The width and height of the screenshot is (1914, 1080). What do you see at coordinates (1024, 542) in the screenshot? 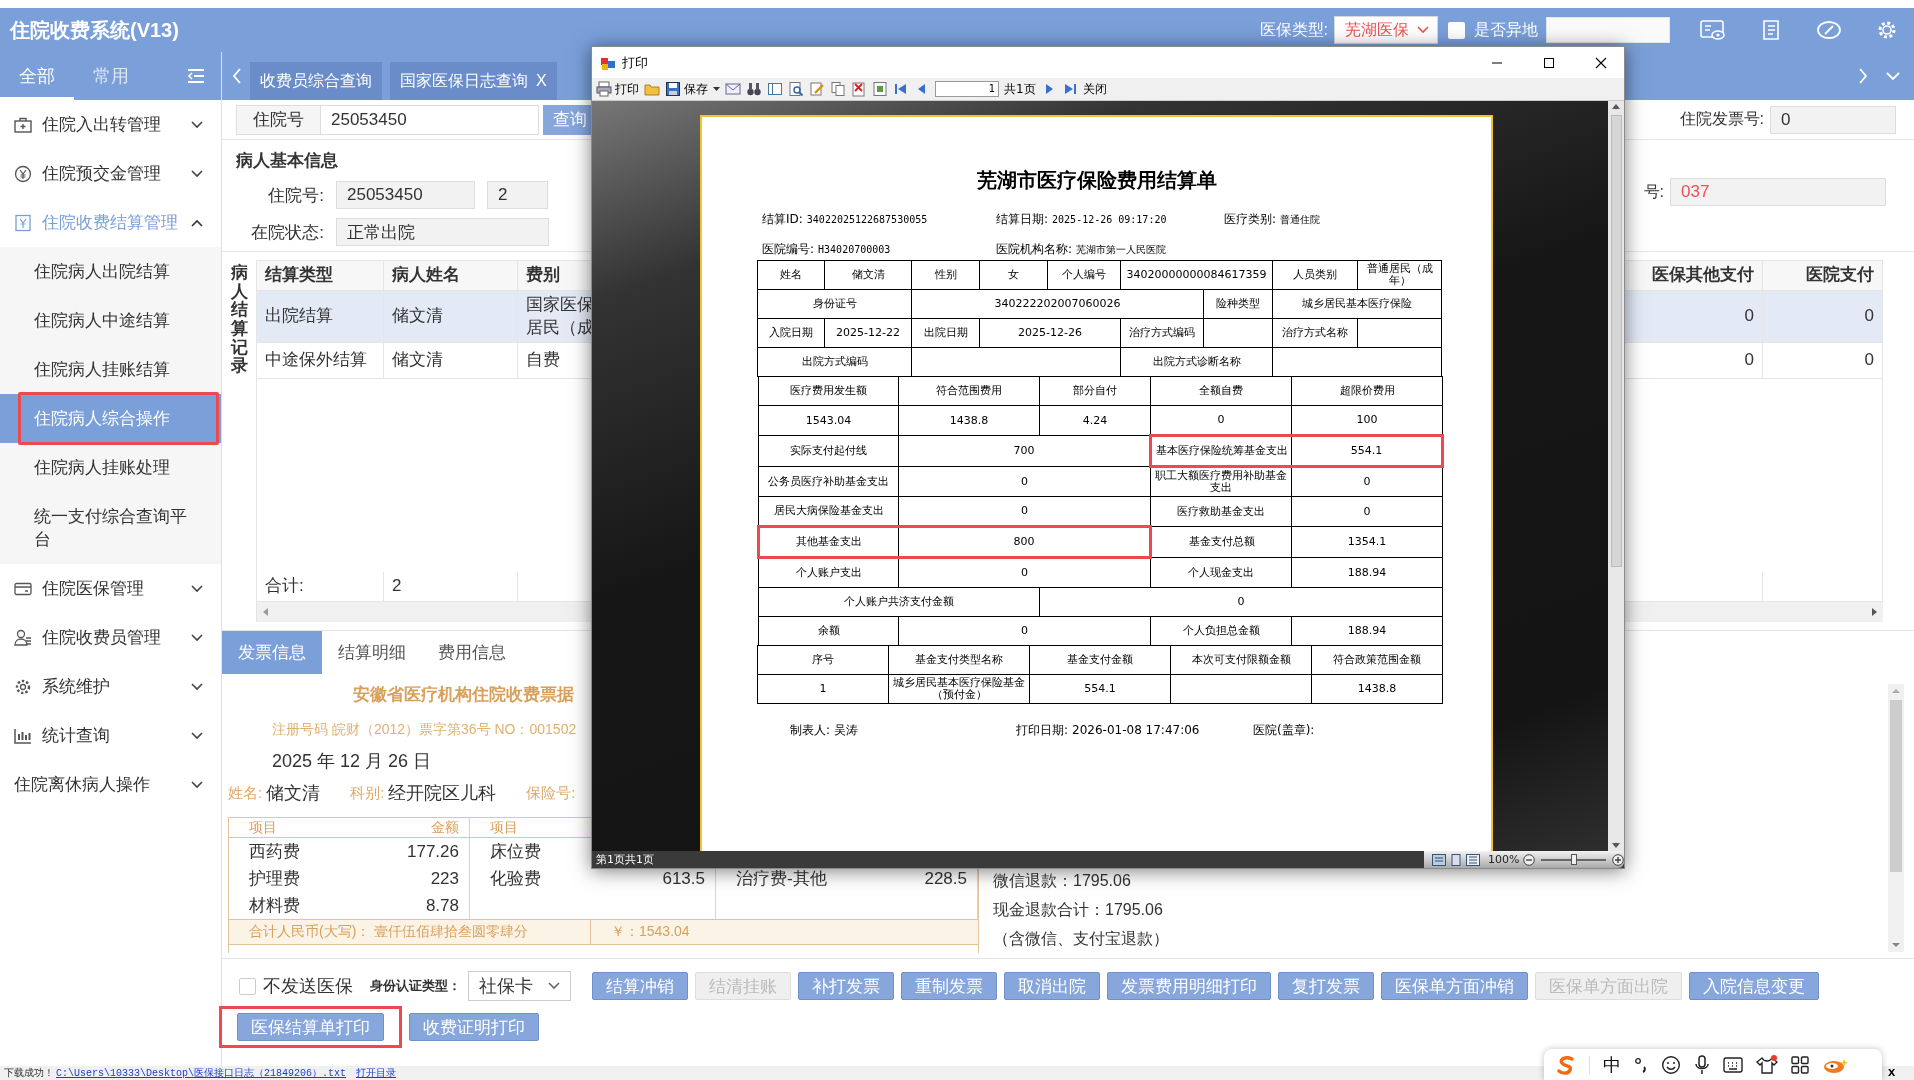
I see `table-cell: 800` at bounding box center [1024, 542].